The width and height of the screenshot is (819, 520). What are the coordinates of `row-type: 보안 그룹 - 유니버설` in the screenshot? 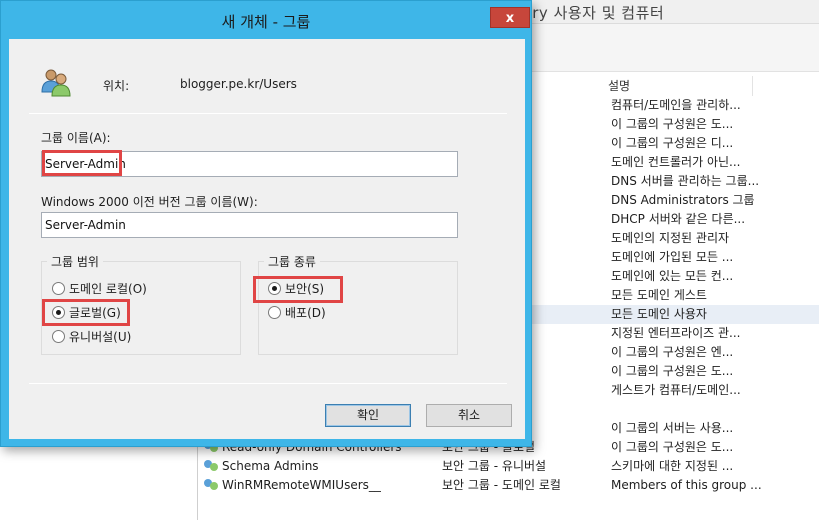 It's located at (494, 466).